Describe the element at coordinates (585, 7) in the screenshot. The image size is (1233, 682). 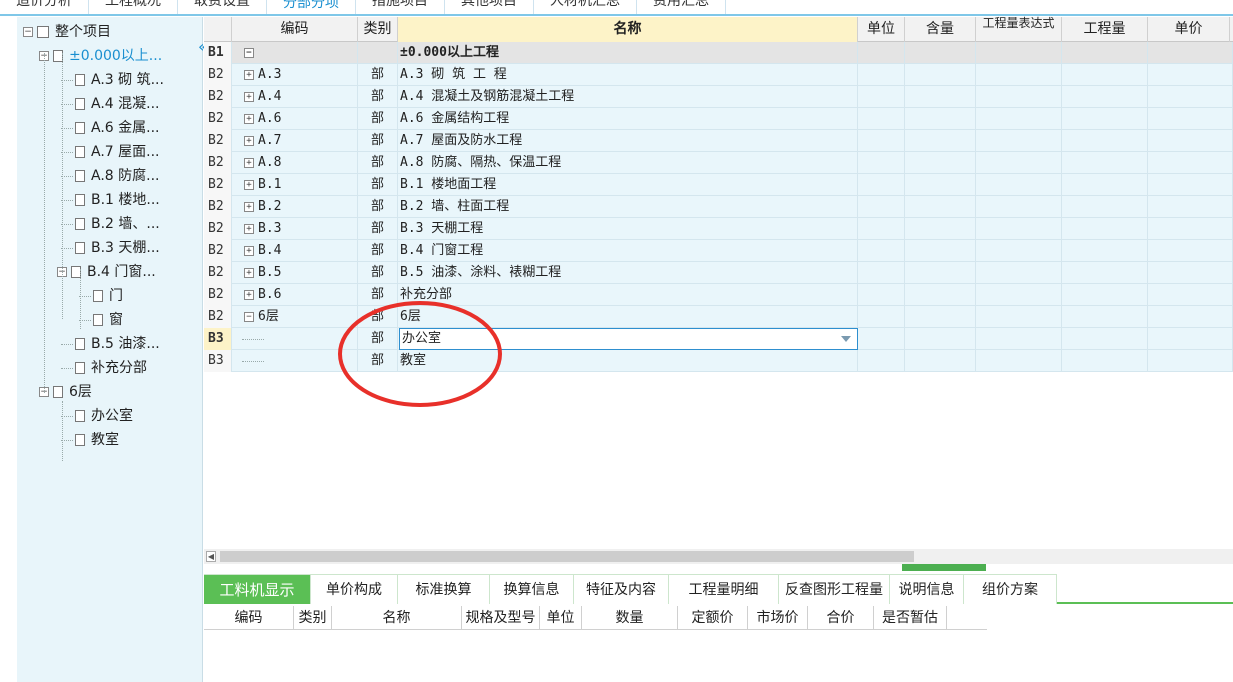
I see `top-tab: 人材机汇总` at that location.